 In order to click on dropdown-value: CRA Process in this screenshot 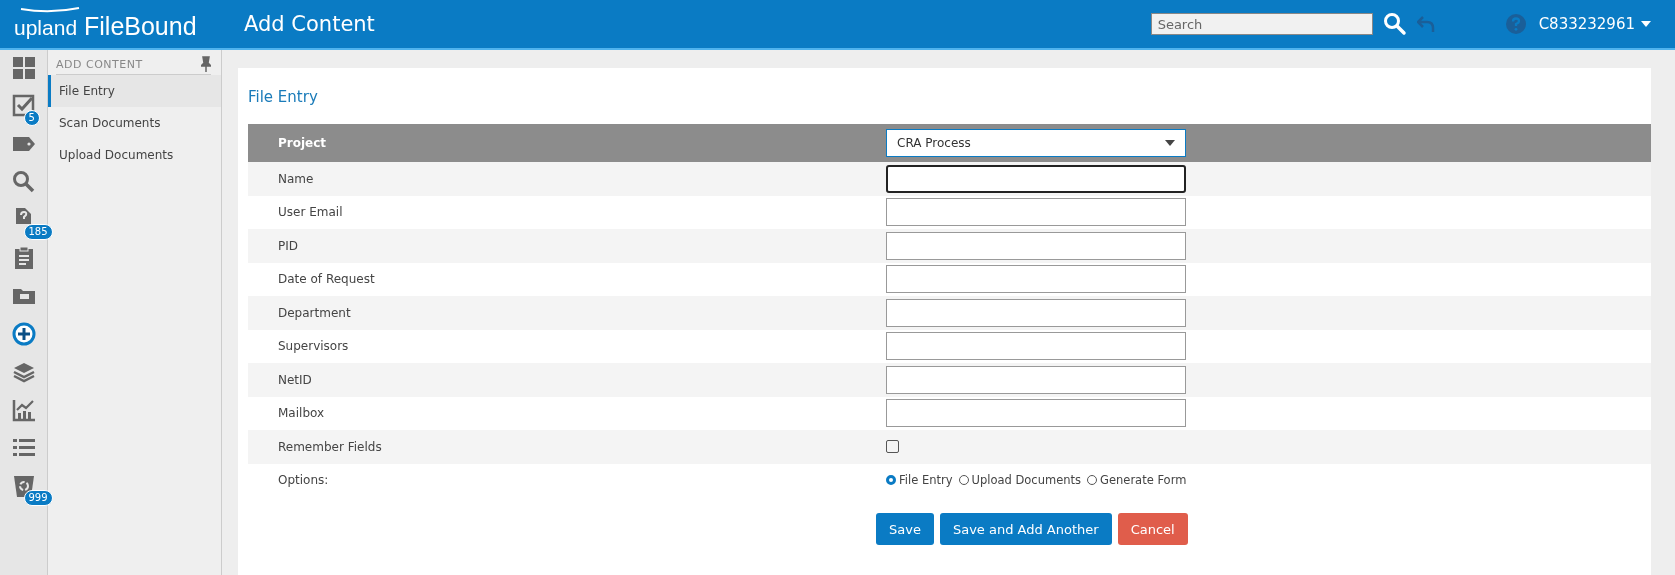, I will do `click(934, 143)`.